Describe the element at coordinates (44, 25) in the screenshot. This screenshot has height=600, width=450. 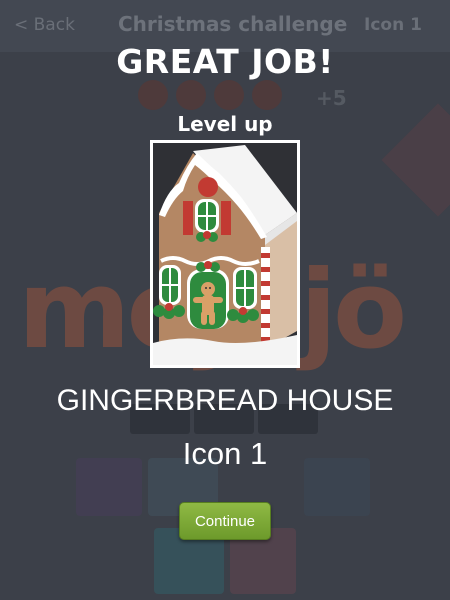
I see `back-button: < Back` at that location.